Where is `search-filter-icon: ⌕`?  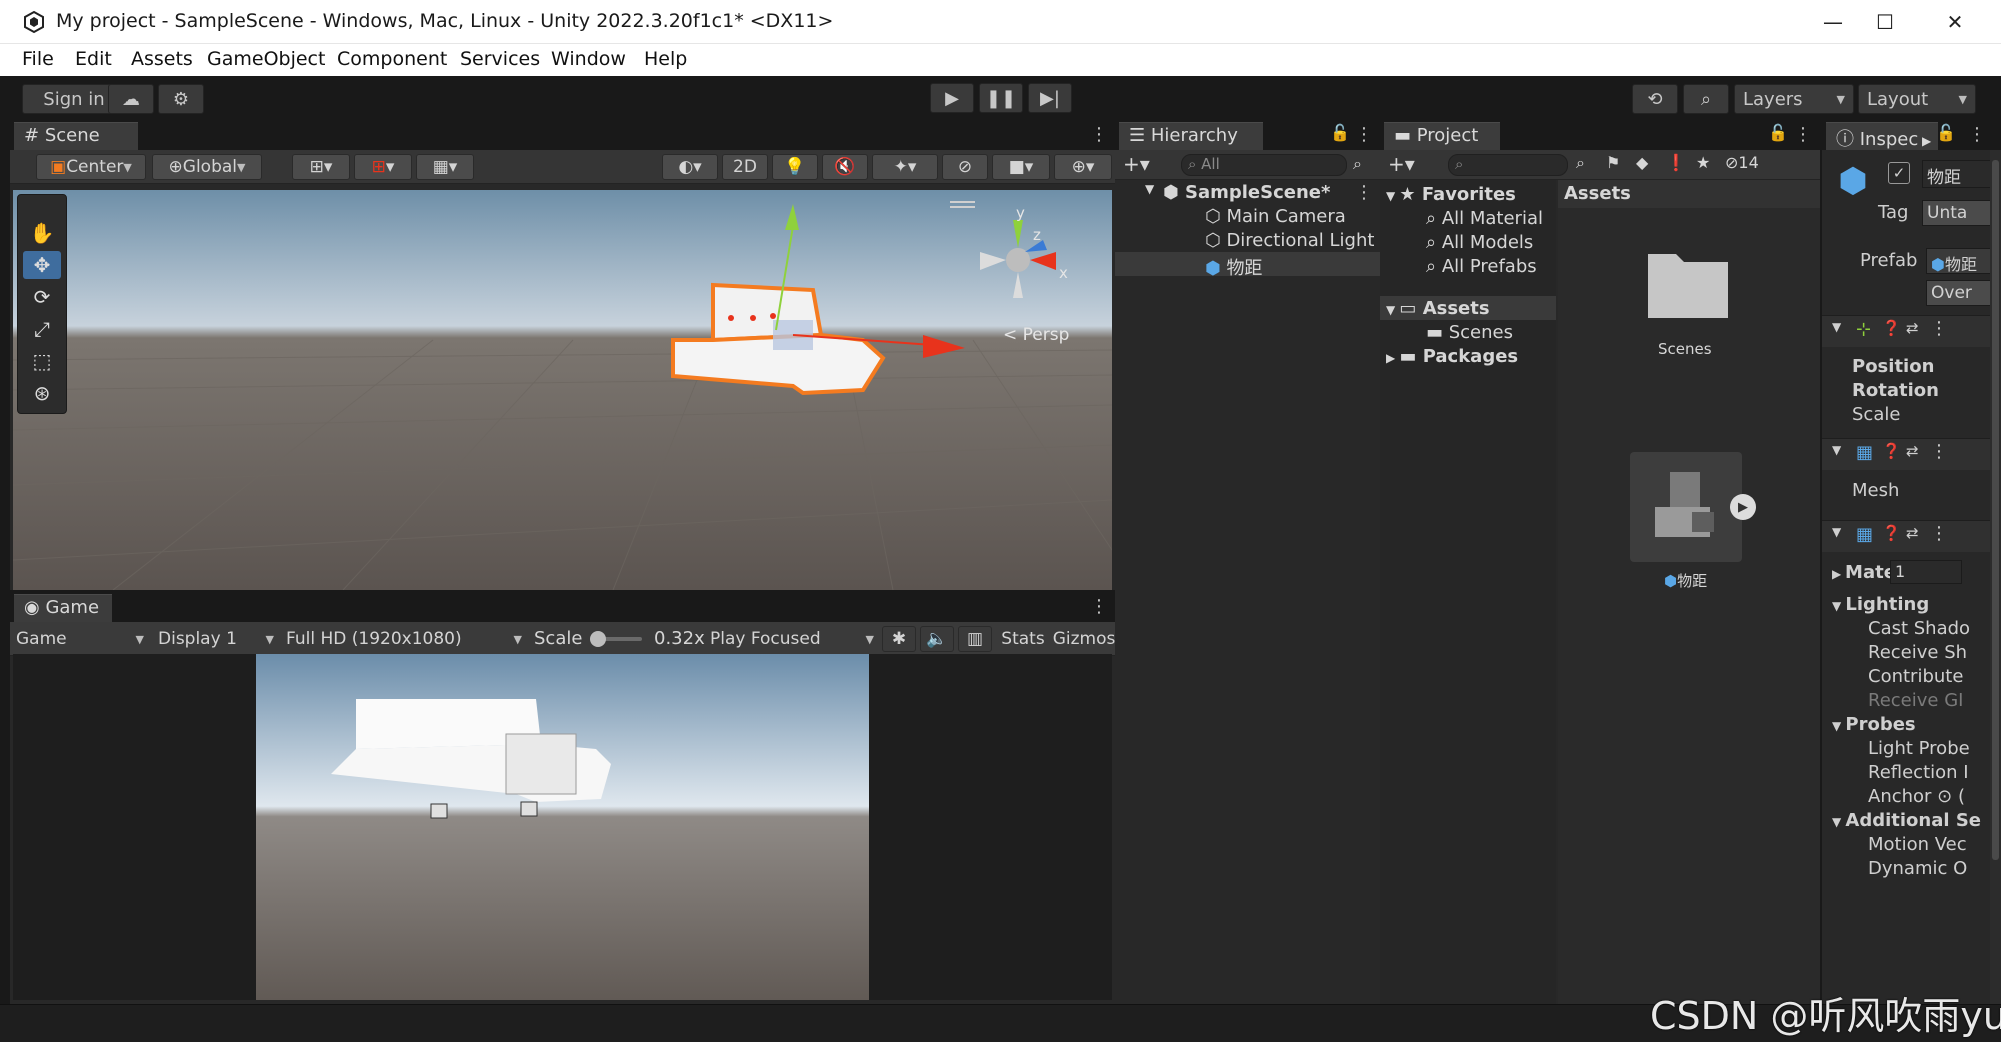
search-filter-icon: ⌕ is located at coordinates (1357, 164).